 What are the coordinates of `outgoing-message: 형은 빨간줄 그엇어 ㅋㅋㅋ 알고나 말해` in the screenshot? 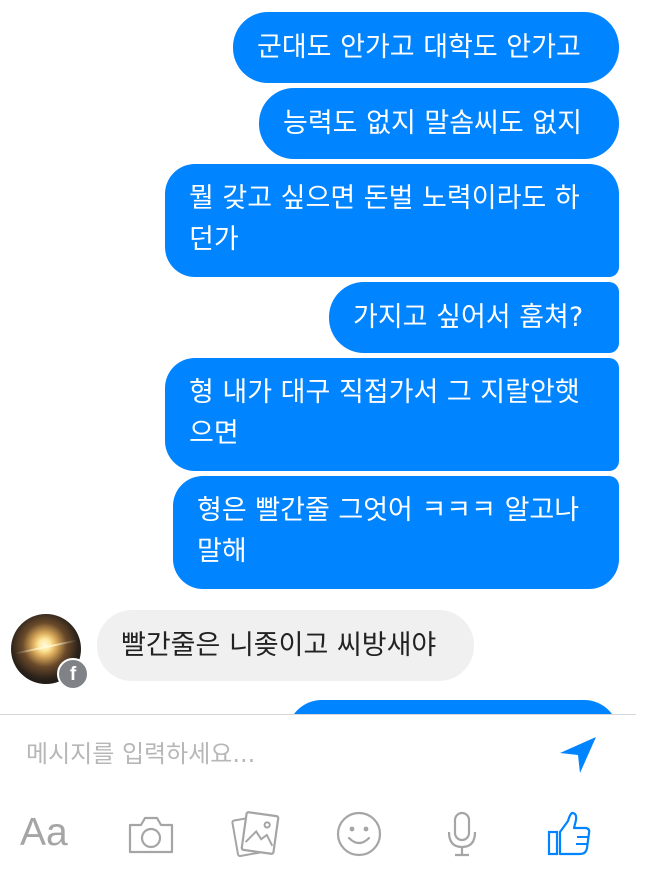 It's located at (396, 532).